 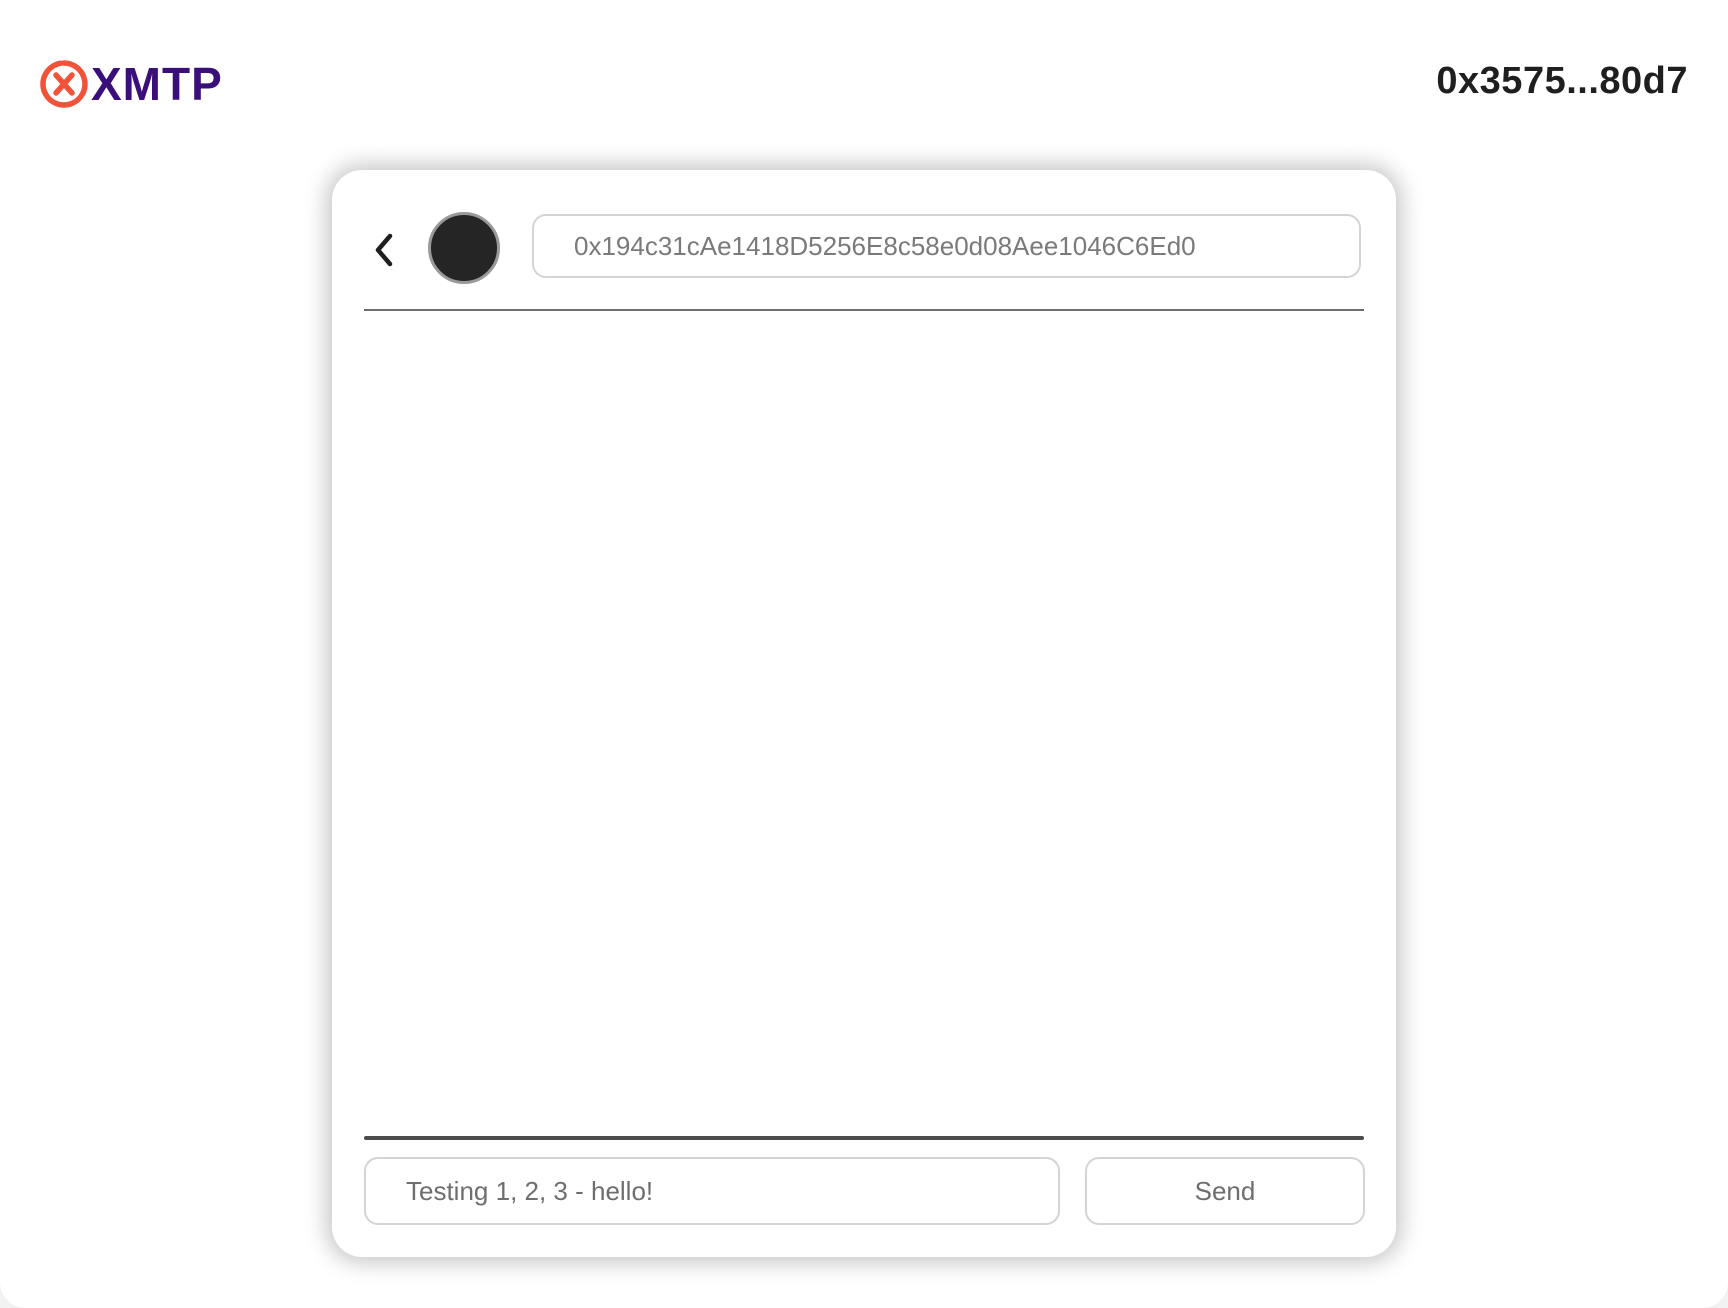 What do you see at coordinates (864, 1138) in the screenshot?
I see `composer-divider` at bounding box center [864, 1138].